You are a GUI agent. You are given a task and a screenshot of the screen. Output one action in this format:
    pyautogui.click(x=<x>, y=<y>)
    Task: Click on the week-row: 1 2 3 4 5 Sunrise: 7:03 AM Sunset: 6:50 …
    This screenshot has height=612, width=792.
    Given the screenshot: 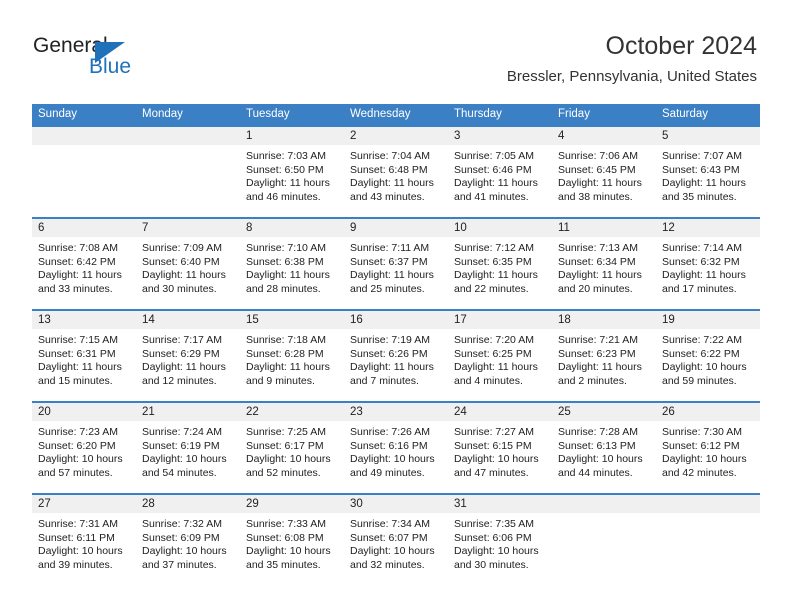 What is the action you would take?
    pyautogui.click(x=396, y=171)
    